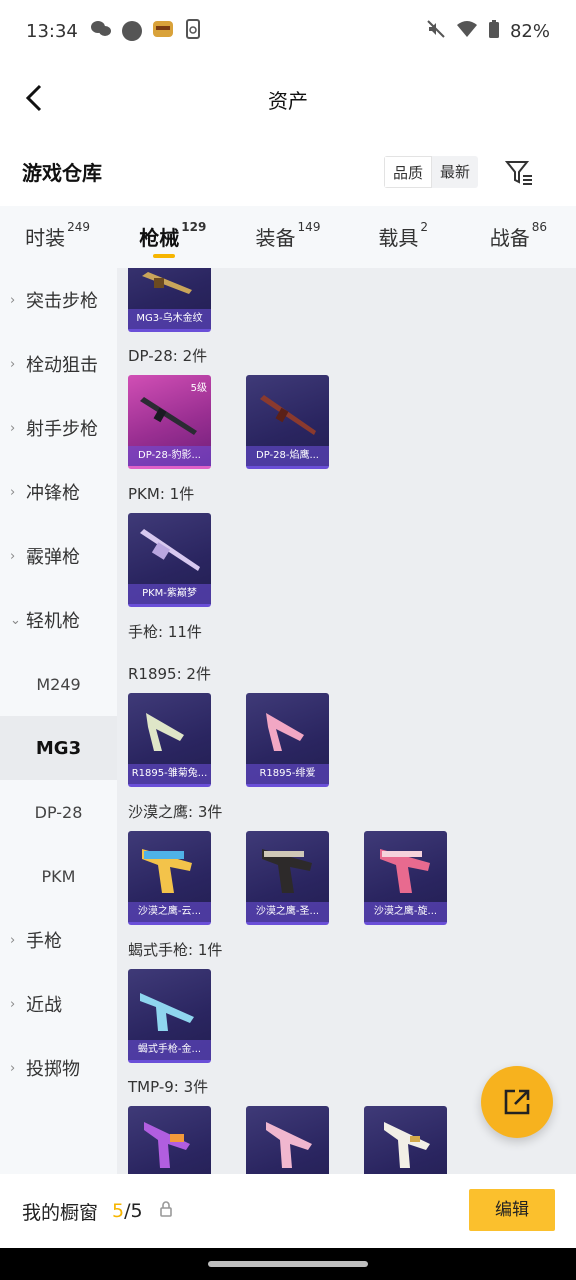 The width and height of the screenshot is (576, 1280). What do you see at coordinates (289, 1145) in the screenshot?
I see `smg-icon` at bounding box center [289, 1145].